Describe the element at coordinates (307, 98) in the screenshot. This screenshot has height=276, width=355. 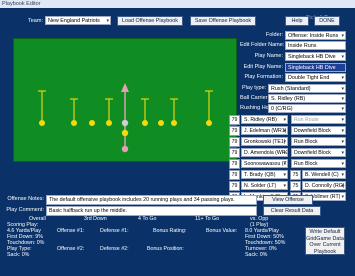
I see `ball-carrier-select: S. Ridley (RB)` at that location.